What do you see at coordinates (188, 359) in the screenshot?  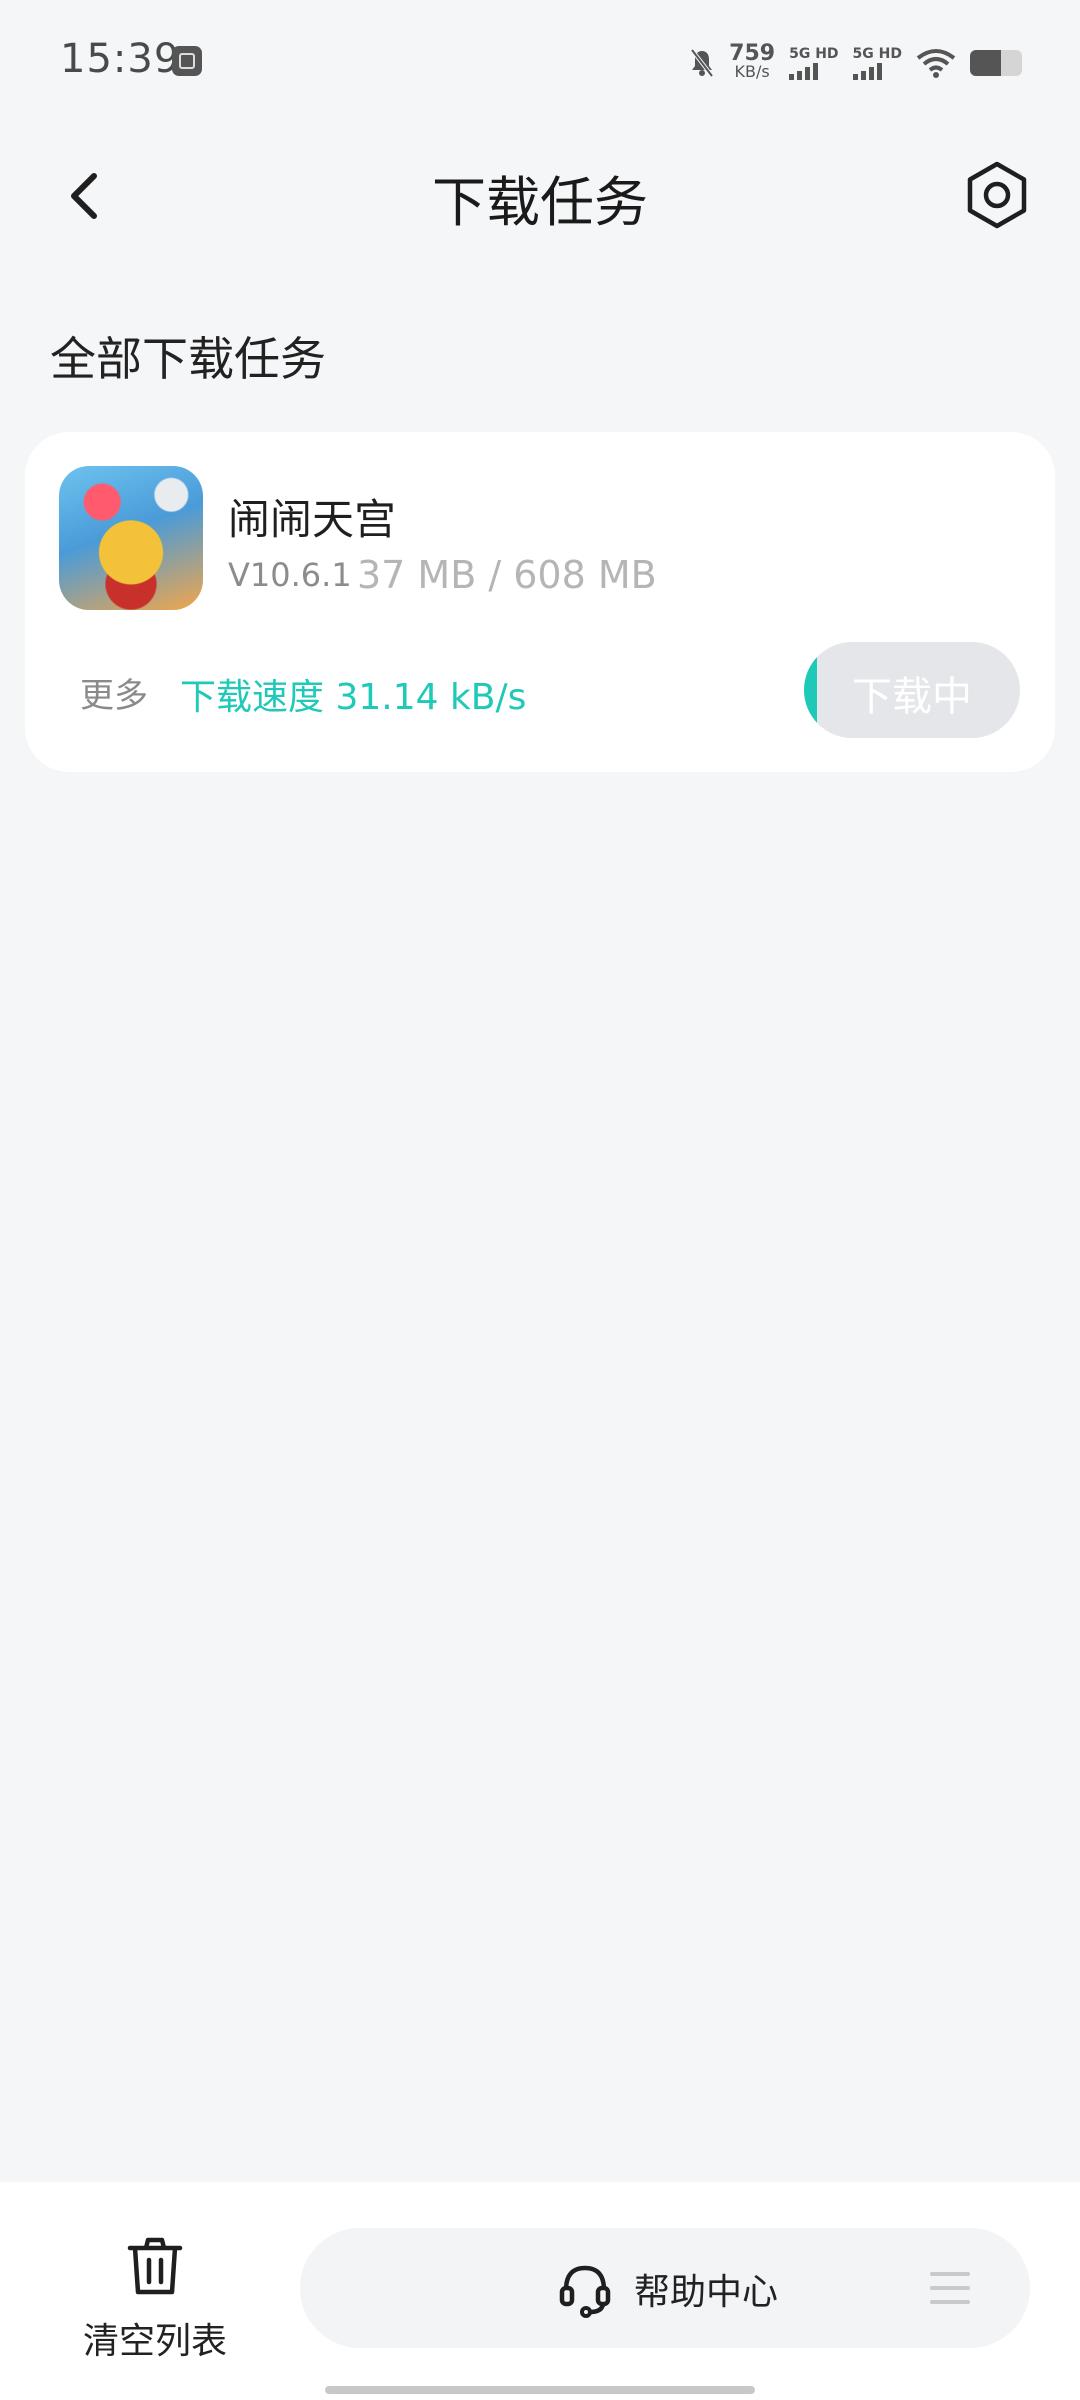 I see `section-title: 全部下载任务` at bounding box center [188, 359].